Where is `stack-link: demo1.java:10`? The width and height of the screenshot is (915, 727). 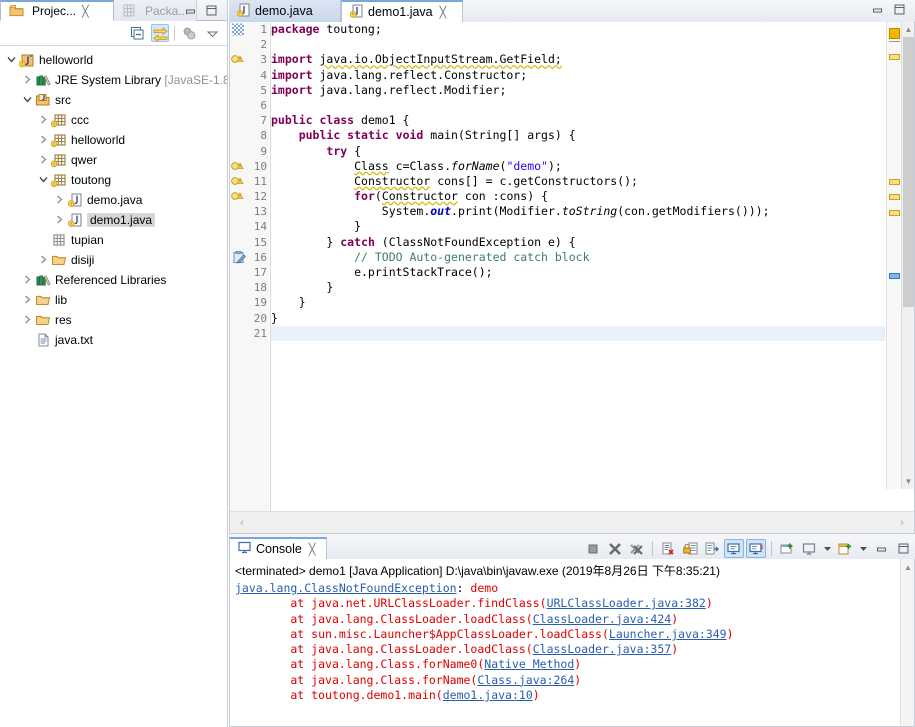
stack-link: demo1.java:10 is located at coordinates (488, 695).